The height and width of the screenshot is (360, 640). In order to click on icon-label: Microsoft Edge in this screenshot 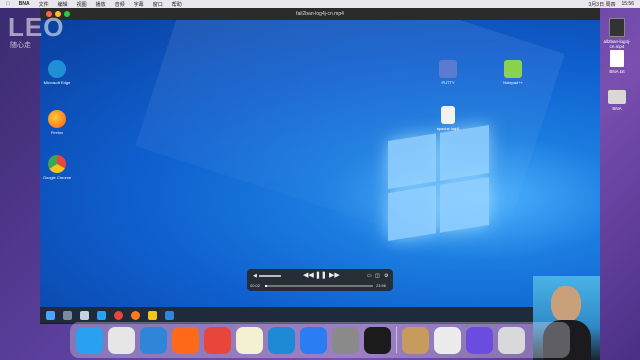, I will do `click(57, 82)`.